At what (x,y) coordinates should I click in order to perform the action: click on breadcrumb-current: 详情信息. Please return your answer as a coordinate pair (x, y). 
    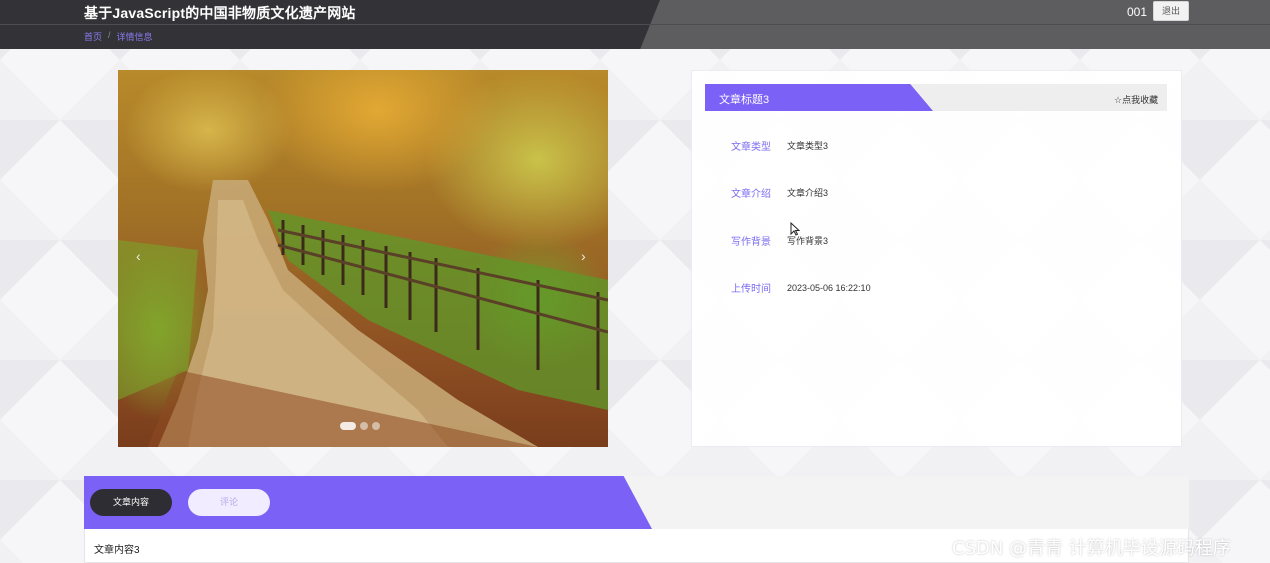
    Looking at the image, I should click on (134, 37).